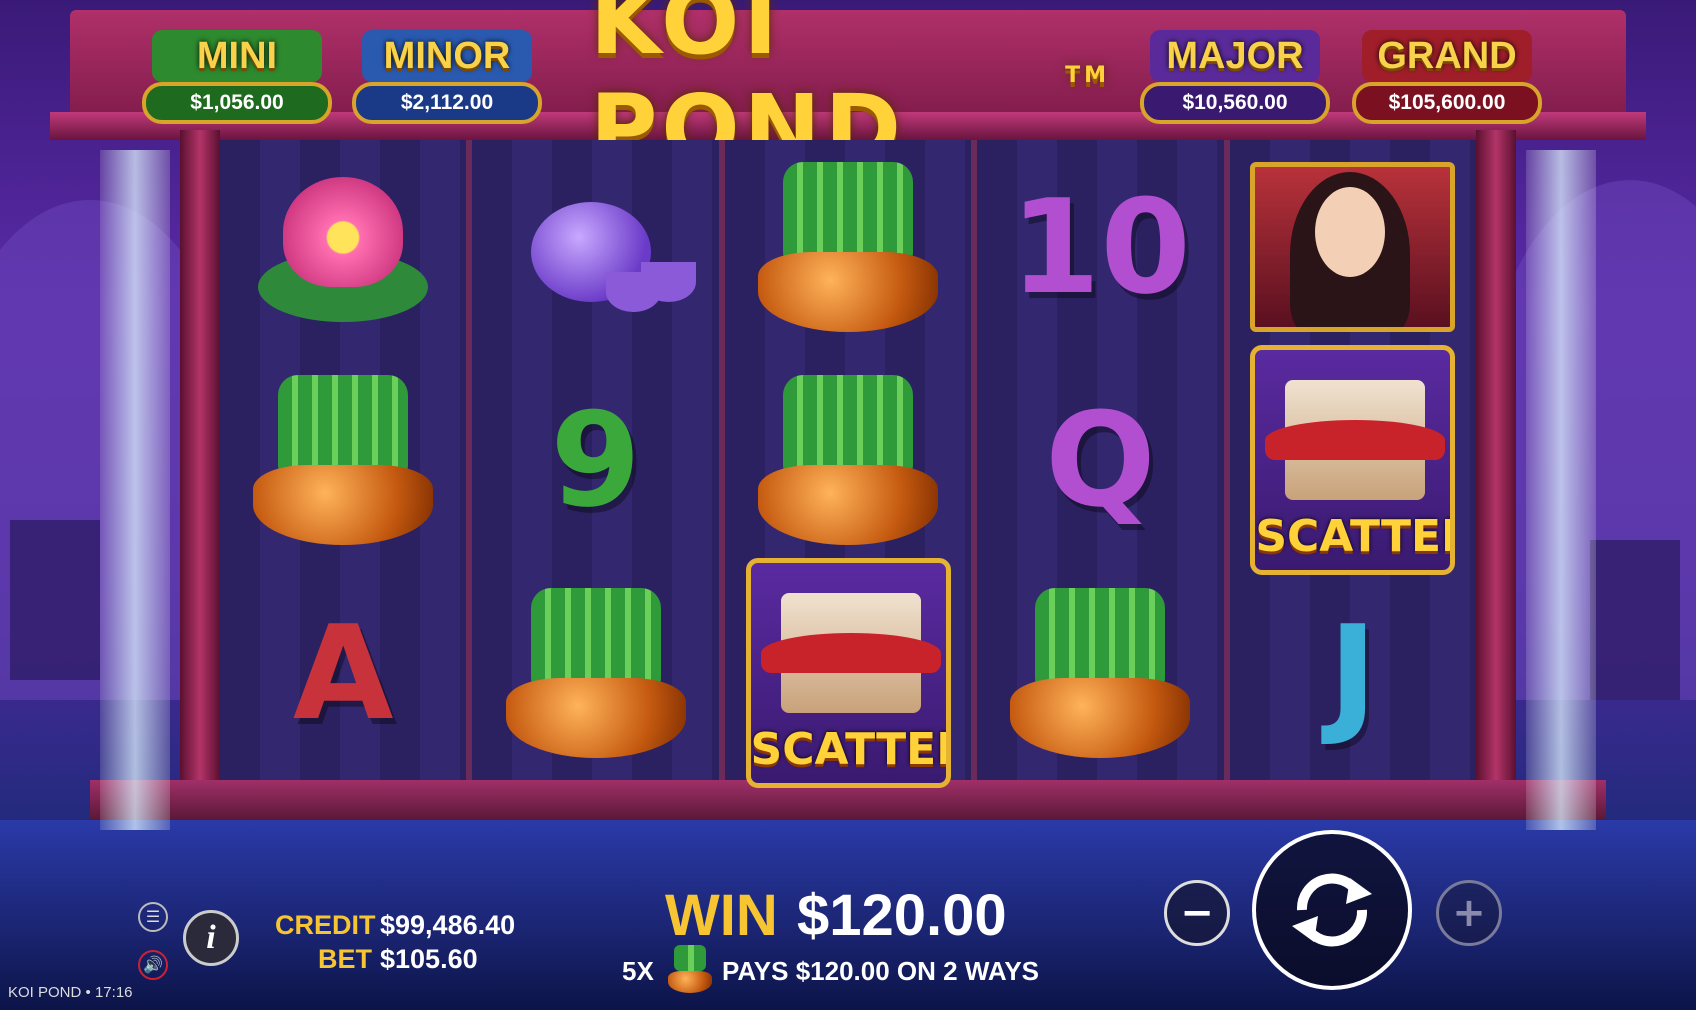  Describe the element at coordinates (721, 915) in the screenshot. I see `win-label: WIN` at that location.